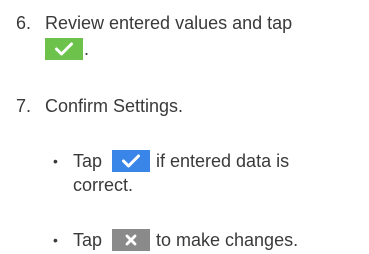 This screenshot has height=254, width=369. Describe the element at coordinates (131, 161) in the screenshot. I see `blue-check-icon` at that location.